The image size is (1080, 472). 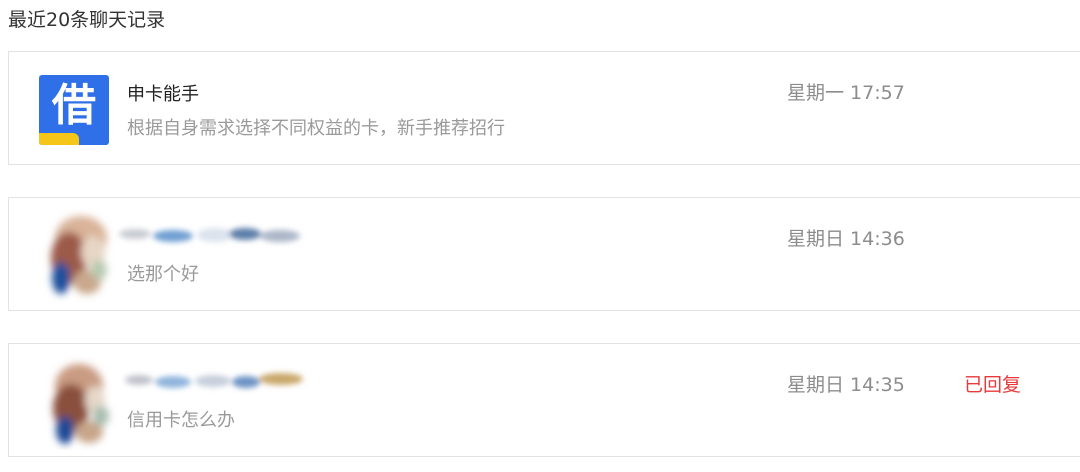 What do you see at coordinates (846, 239) in the screenshot?
I see `chat-time: 星期日 14:36` at bounding box center [846, 239].